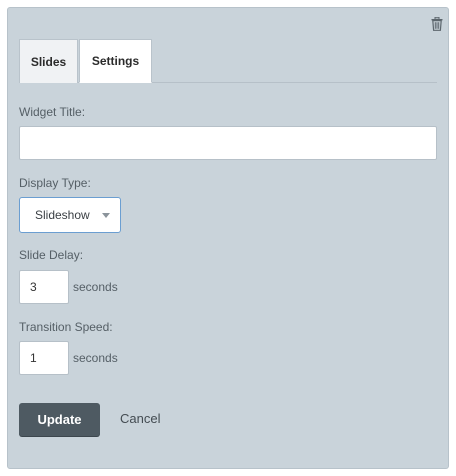 This screenshot has width=456, height=476. Describe the element at coordinates (95, 358) in the screenshot. I see `transition-speed-unit: seconds` at that location.